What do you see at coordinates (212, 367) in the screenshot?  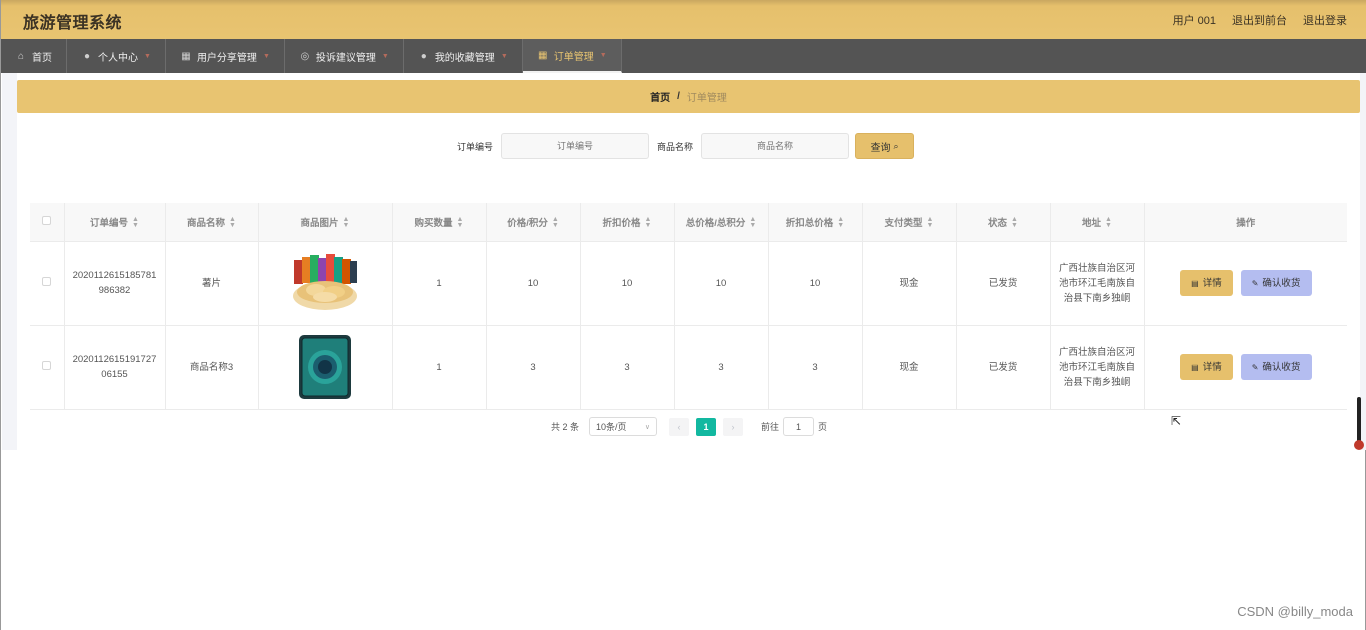 I see `product-name-cell: 商品名称3` at bounding box center [212, 367].